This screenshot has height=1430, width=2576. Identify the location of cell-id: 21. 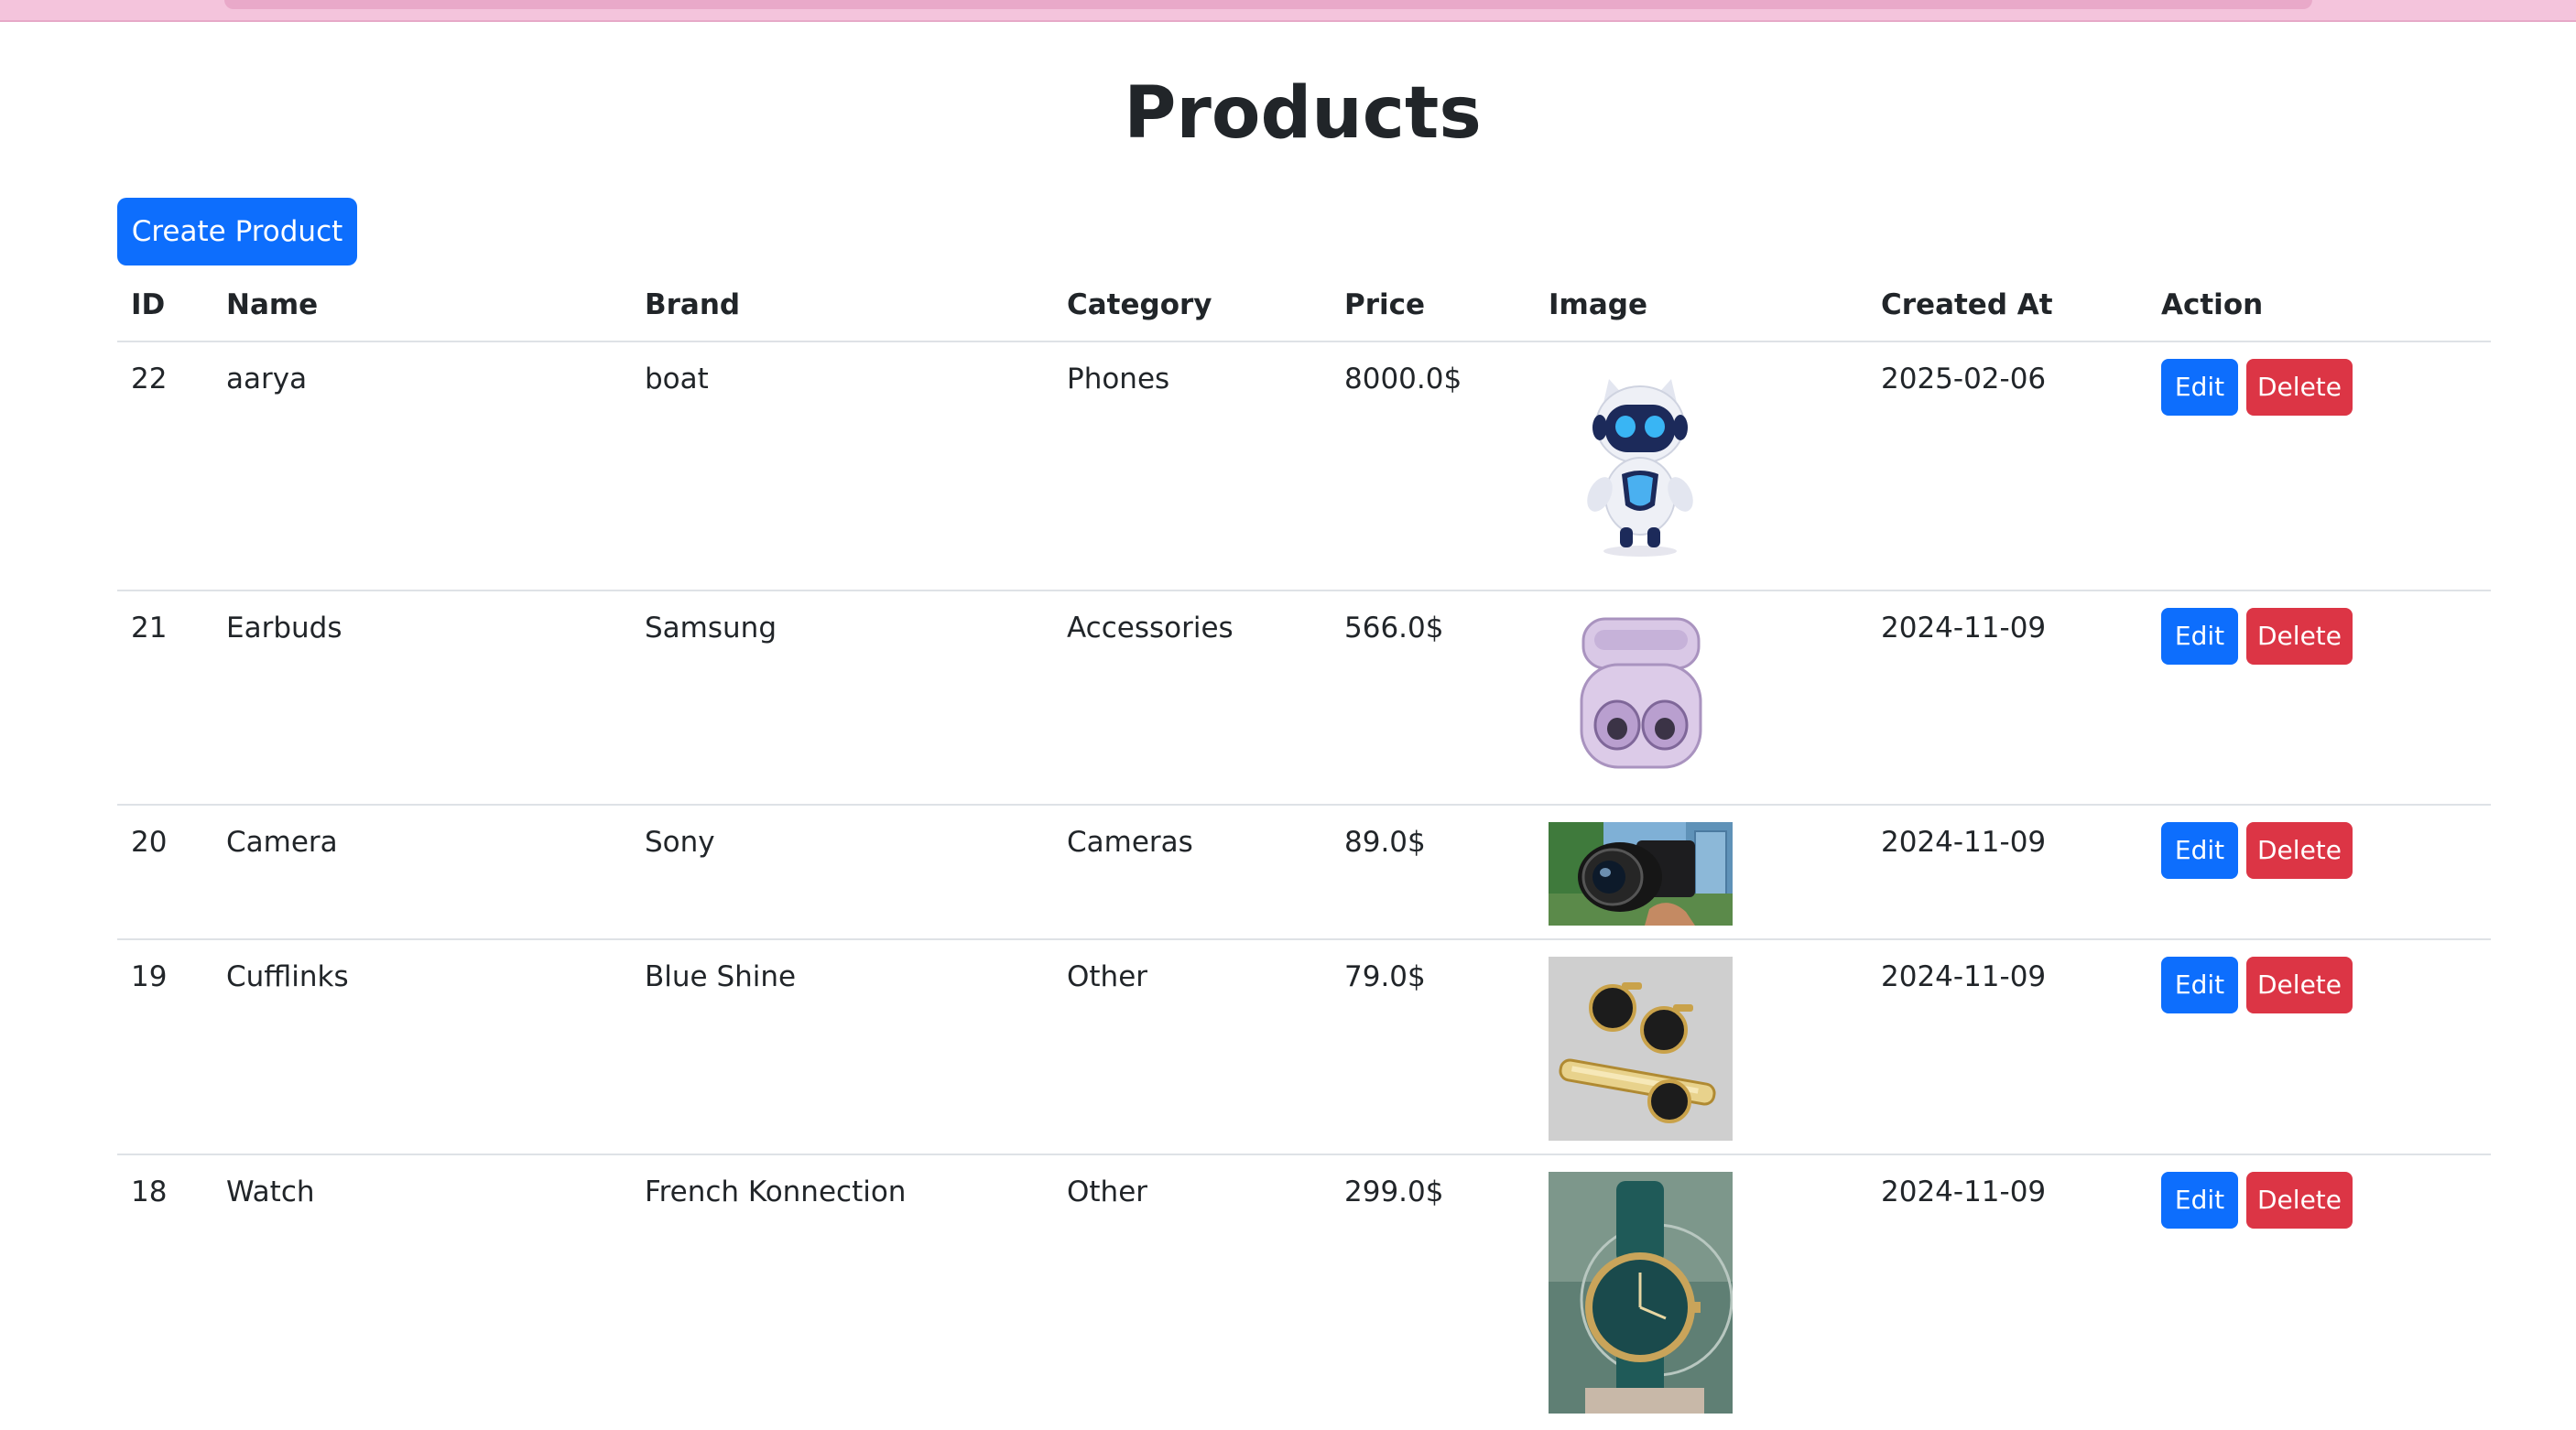
(149, 628).